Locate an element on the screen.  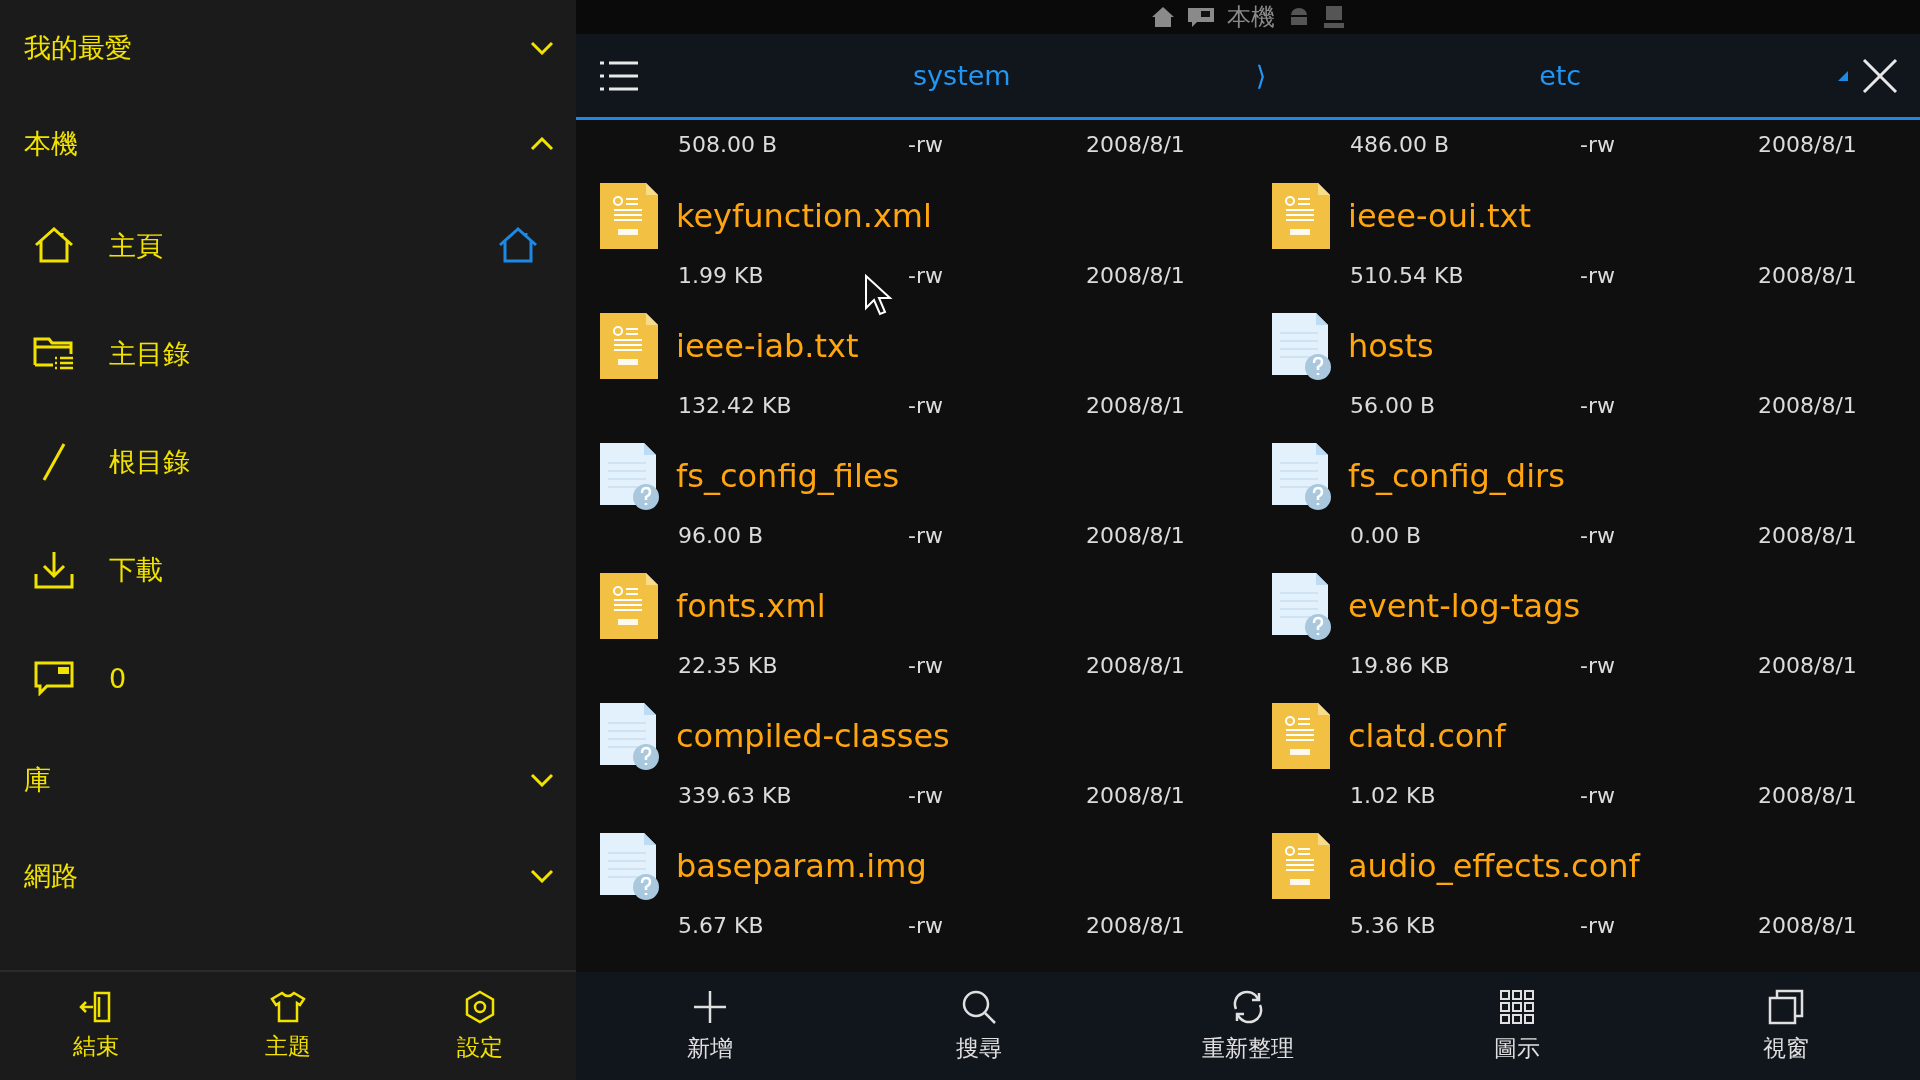
folder-list-icon is located at coordinates (54, 354).